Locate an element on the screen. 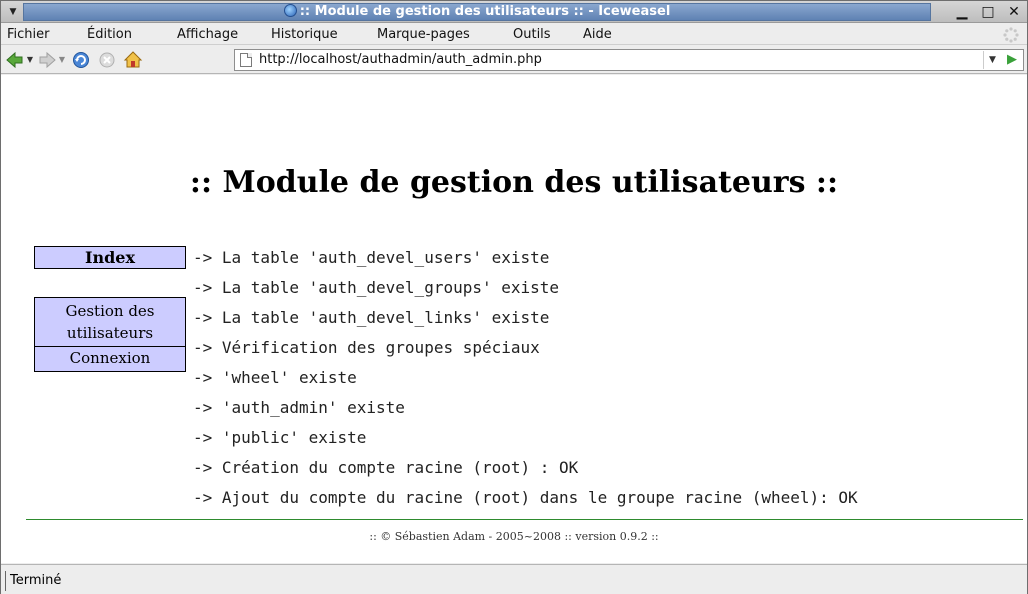  nav-connexion-link: Connexion is located at coordinates (110, 359).